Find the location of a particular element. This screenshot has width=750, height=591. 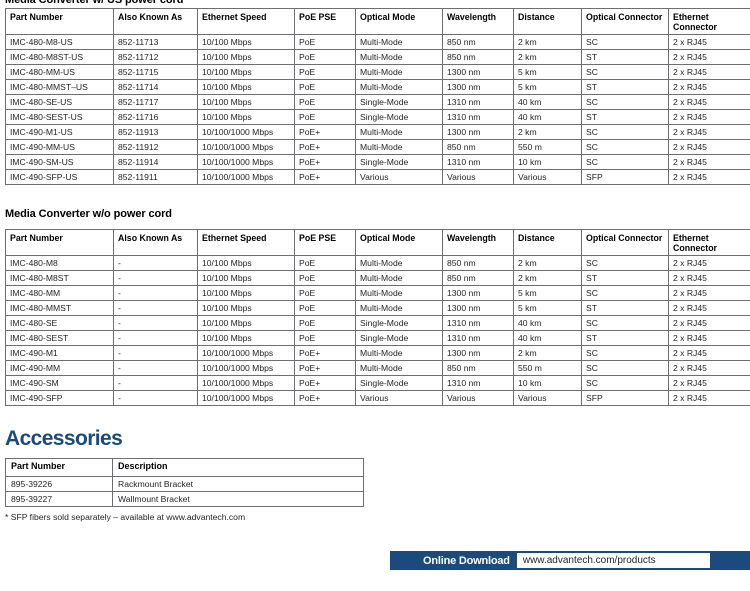

cell-optical-mode: Single-Mode is located at coordinates (399, 383).